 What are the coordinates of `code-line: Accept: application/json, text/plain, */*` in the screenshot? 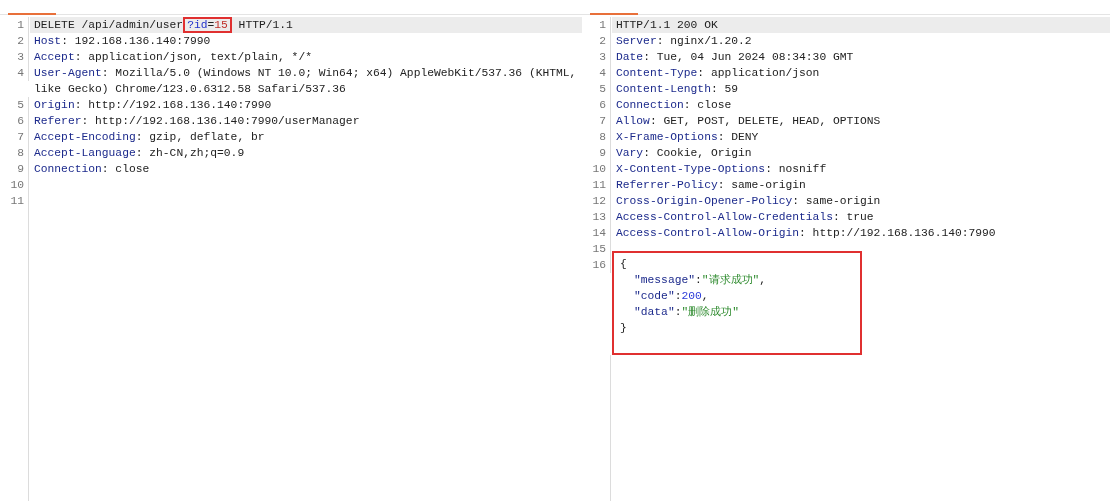 It's located at (173, 57).